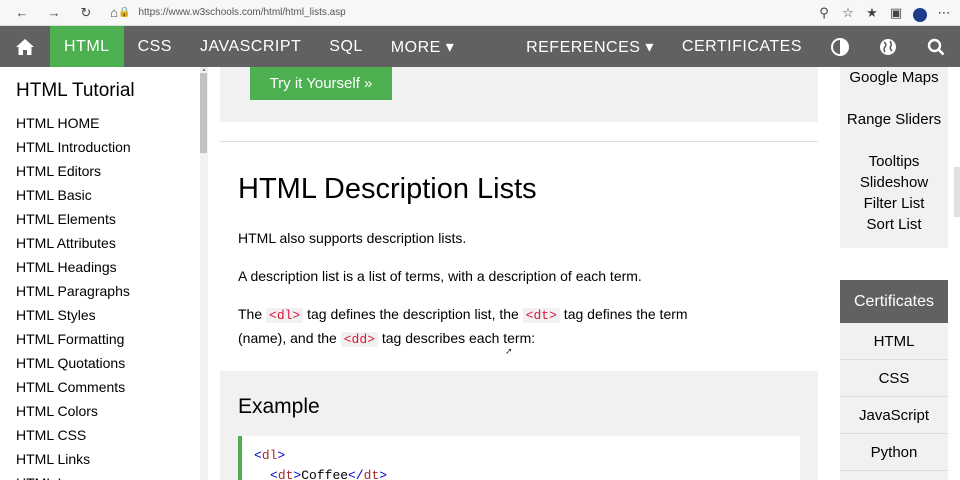 The image size is (960, 480). I want to click on sidebar-item: HTML Headings, so click(104, 267).